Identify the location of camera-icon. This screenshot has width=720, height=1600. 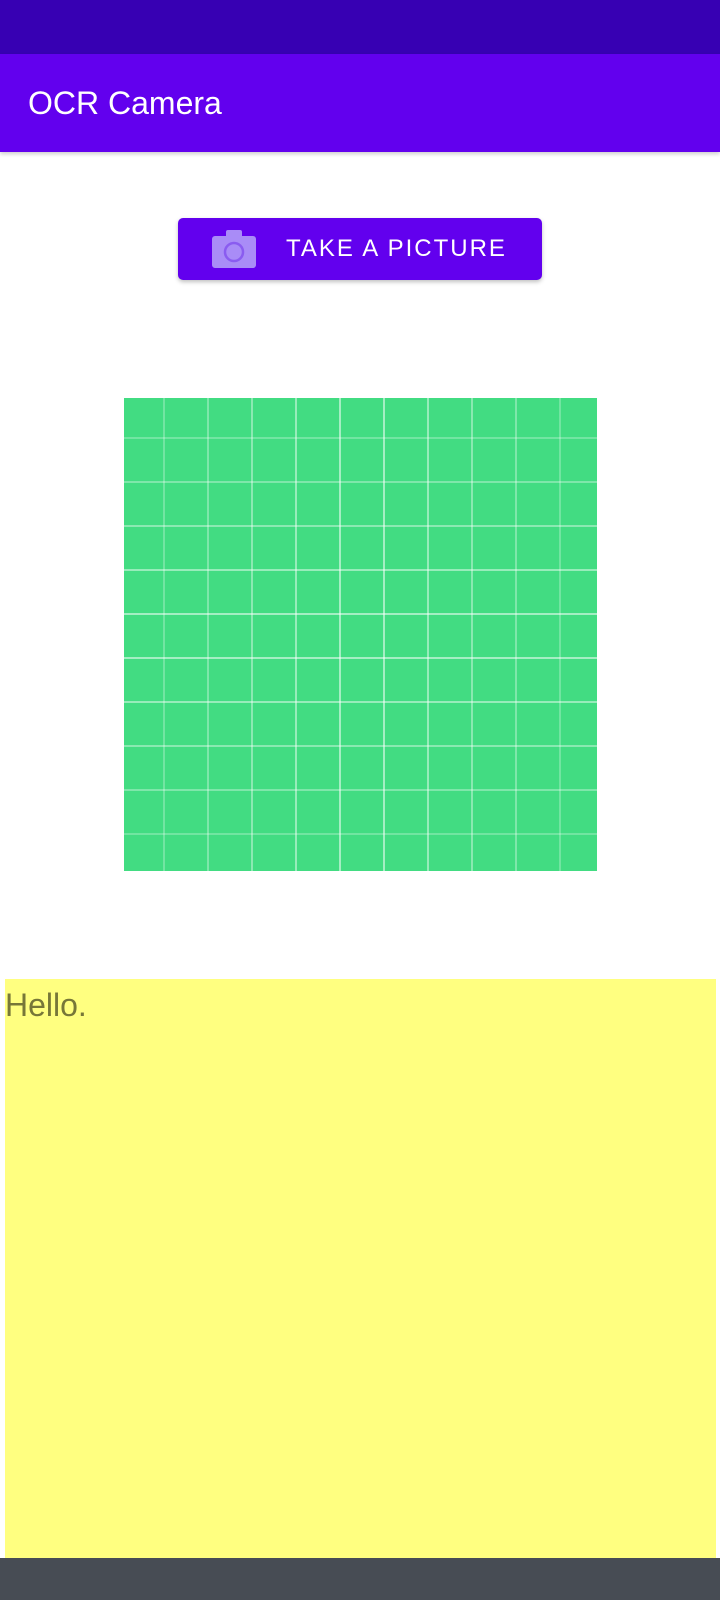
(234, 249).